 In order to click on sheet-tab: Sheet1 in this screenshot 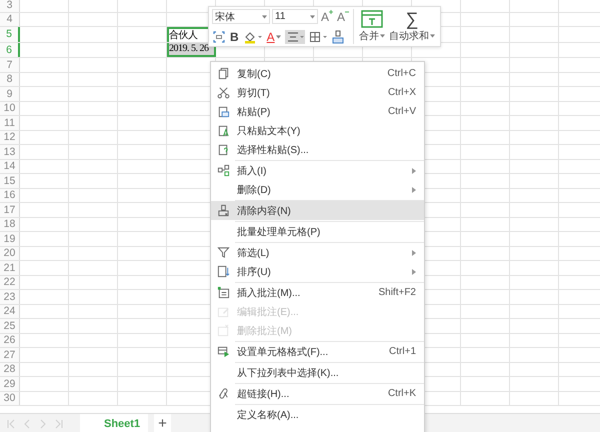, I will do `click(114, 423)`.